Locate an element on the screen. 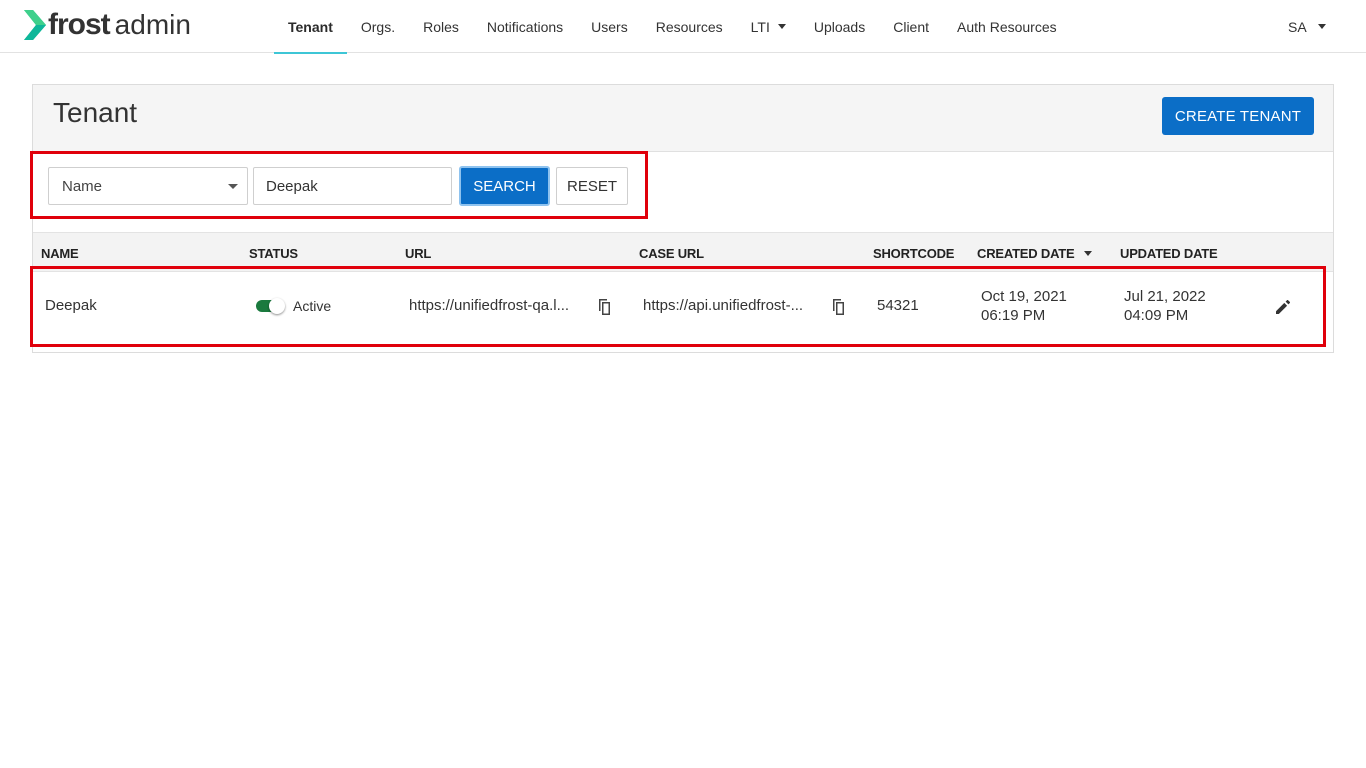 This screenshot has width=1366, height=768. user-menu: SA is located at coordinates (1307, 26).